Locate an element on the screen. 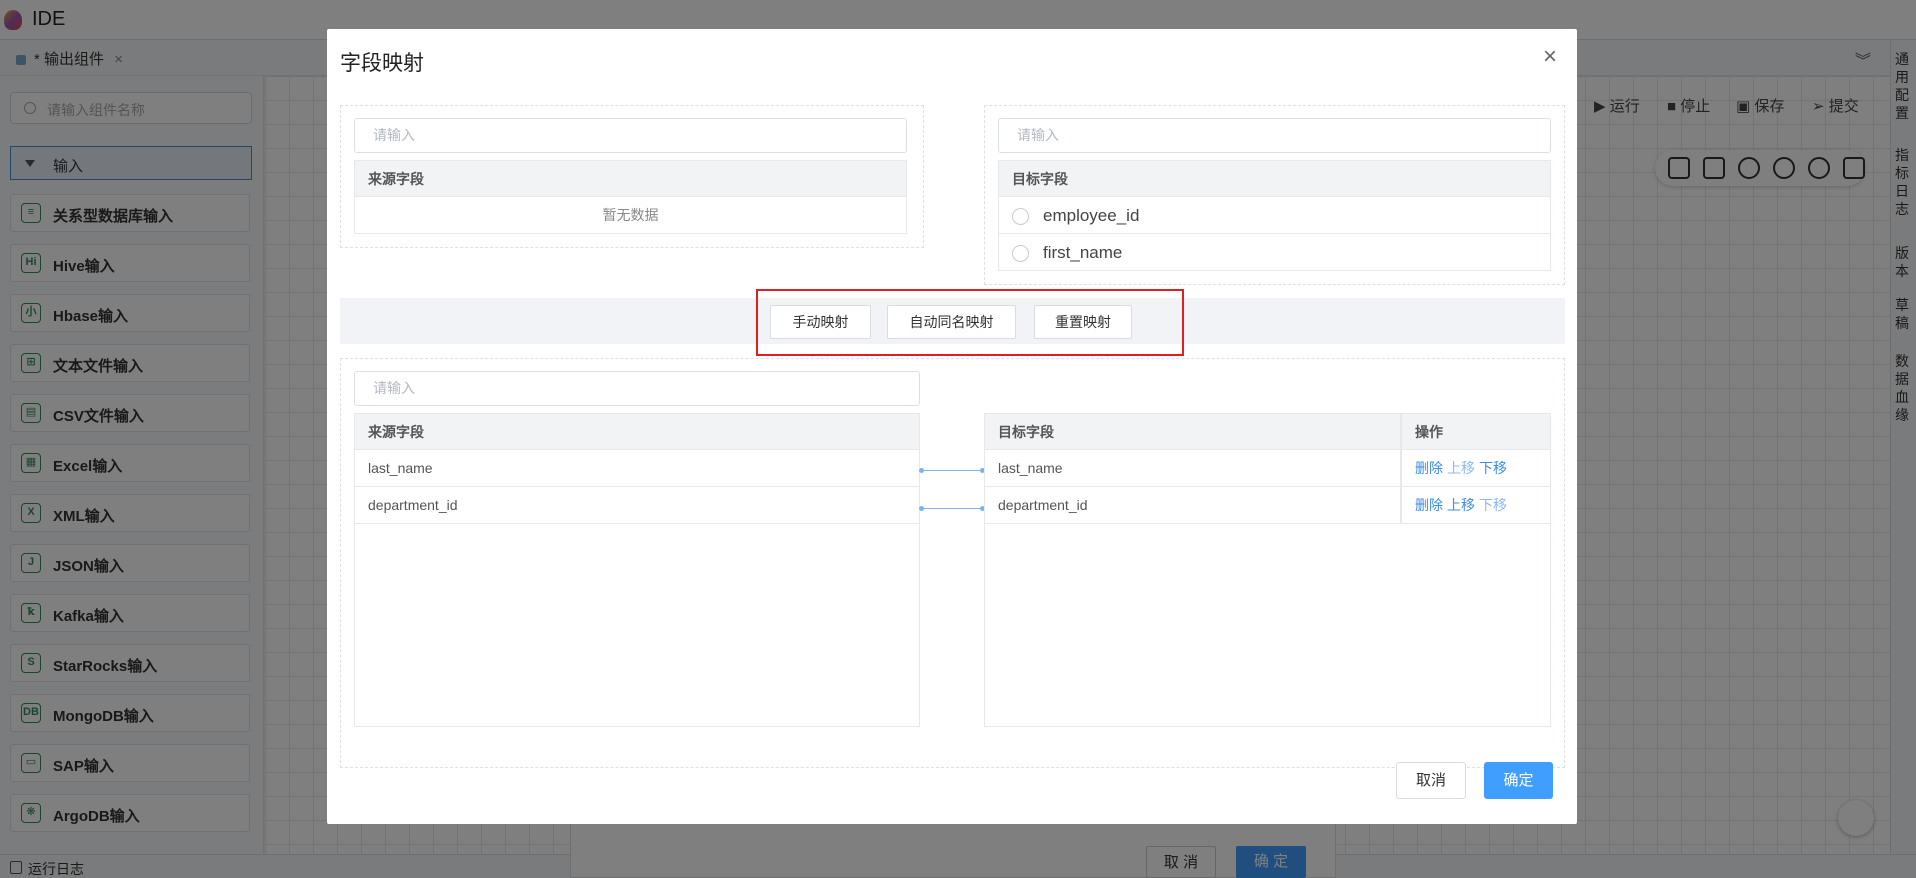  target-mapping-row: department_id is located at coordinates (1192, 505).